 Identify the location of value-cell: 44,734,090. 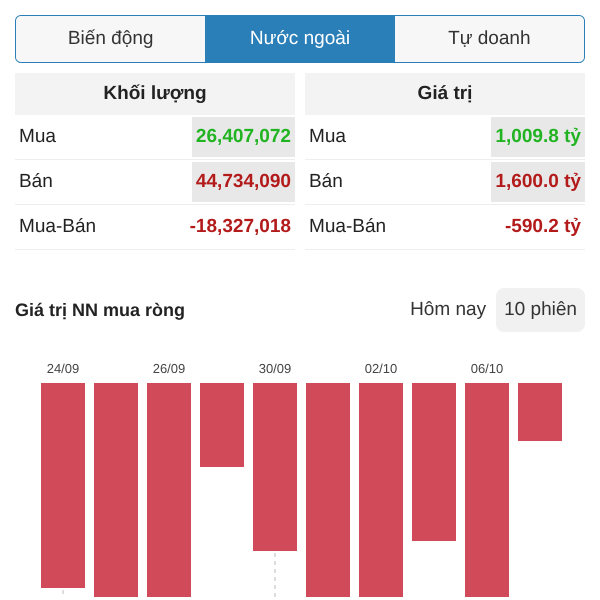
(243, 182).